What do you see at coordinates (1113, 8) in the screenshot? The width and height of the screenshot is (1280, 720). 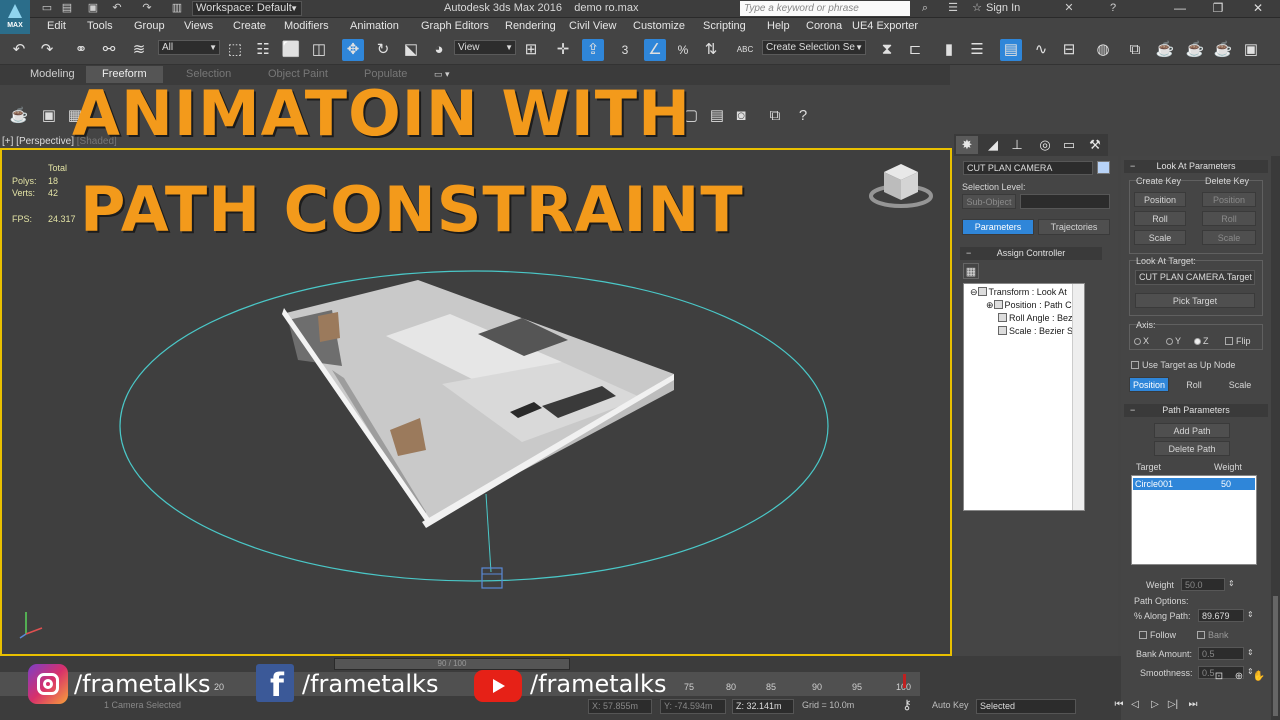 I see `help-icon: ?` at bounding box center [1113, 8].